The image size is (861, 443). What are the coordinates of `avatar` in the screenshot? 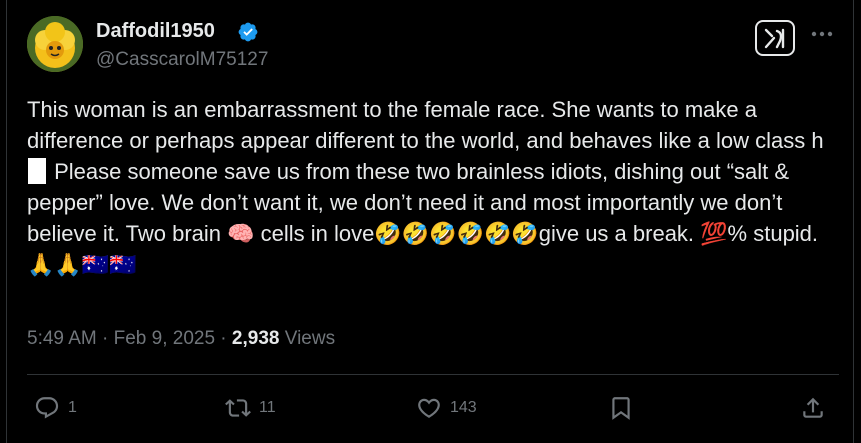 It's located at (55, 44).